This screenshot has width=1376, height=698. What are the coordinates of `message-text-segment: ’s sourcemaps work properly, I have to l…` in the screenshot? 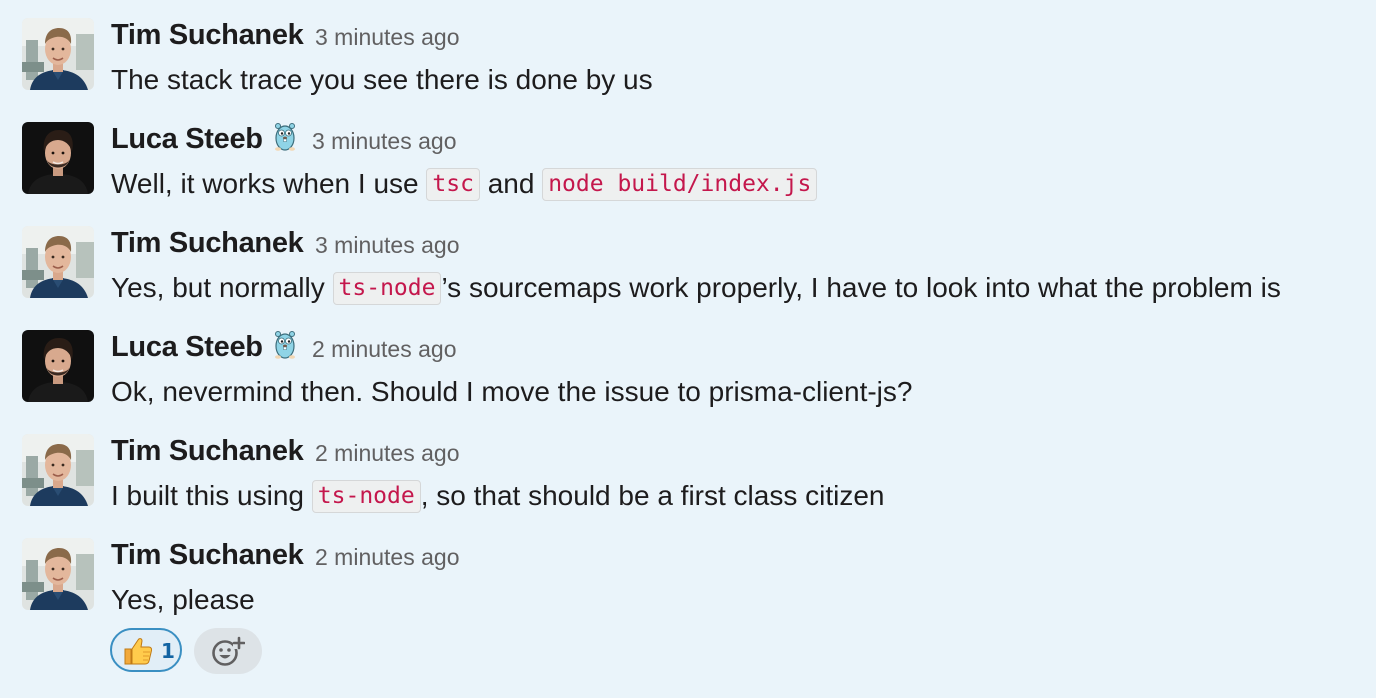 It's located at (861, 287).